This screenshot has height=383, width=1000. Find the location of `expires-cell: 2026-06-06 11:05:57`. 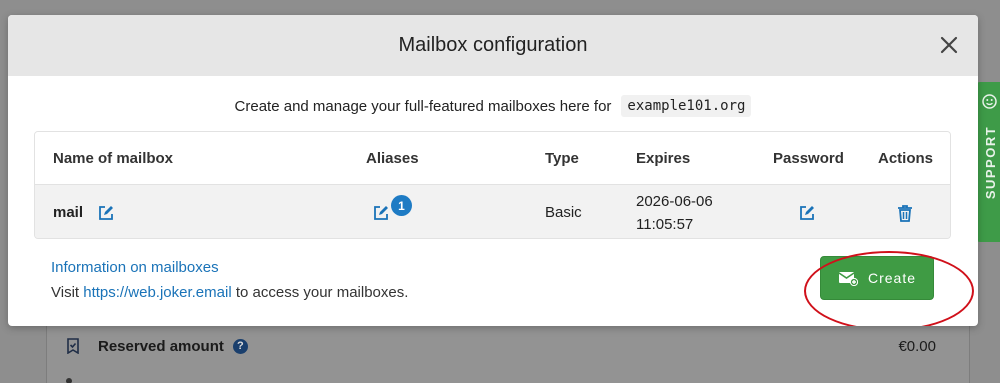

expires-cell: 2026-06-06 11:05:57 is located at coordinates (674, 211).